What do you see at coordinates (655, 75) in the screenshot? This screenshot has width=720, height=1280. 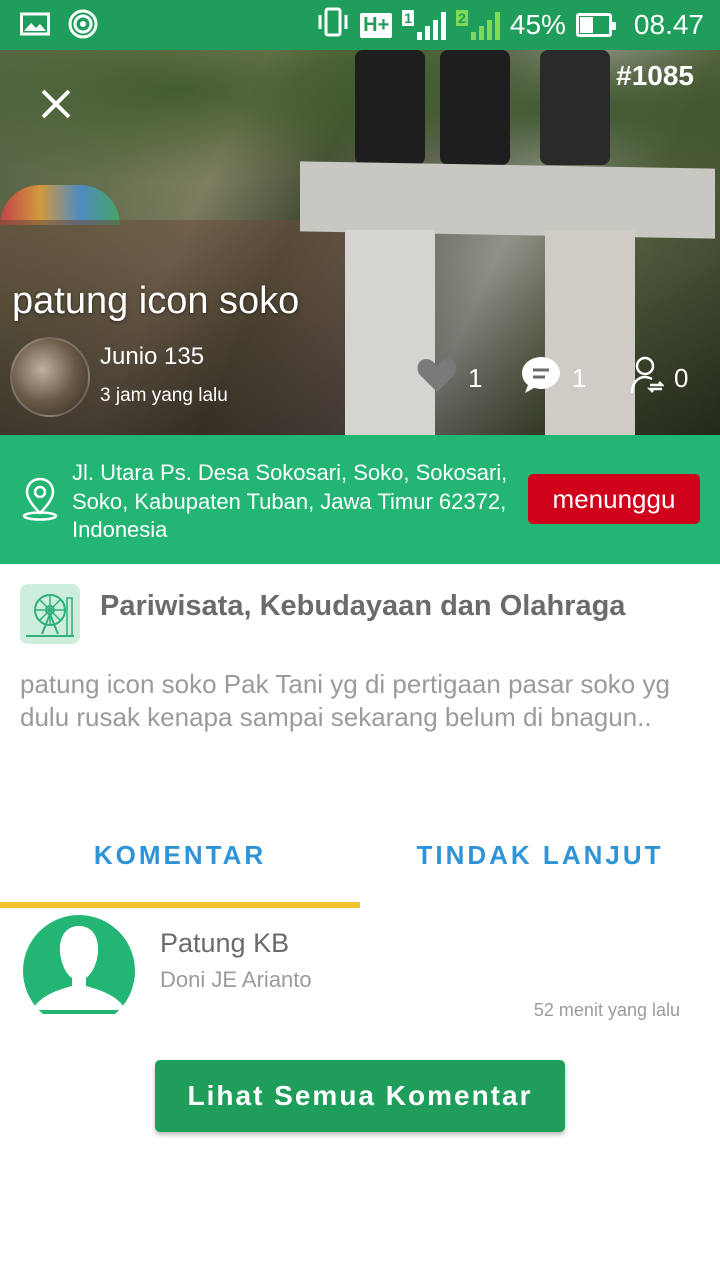 I see `report-id: #1085` at bounding box center [655, 75].